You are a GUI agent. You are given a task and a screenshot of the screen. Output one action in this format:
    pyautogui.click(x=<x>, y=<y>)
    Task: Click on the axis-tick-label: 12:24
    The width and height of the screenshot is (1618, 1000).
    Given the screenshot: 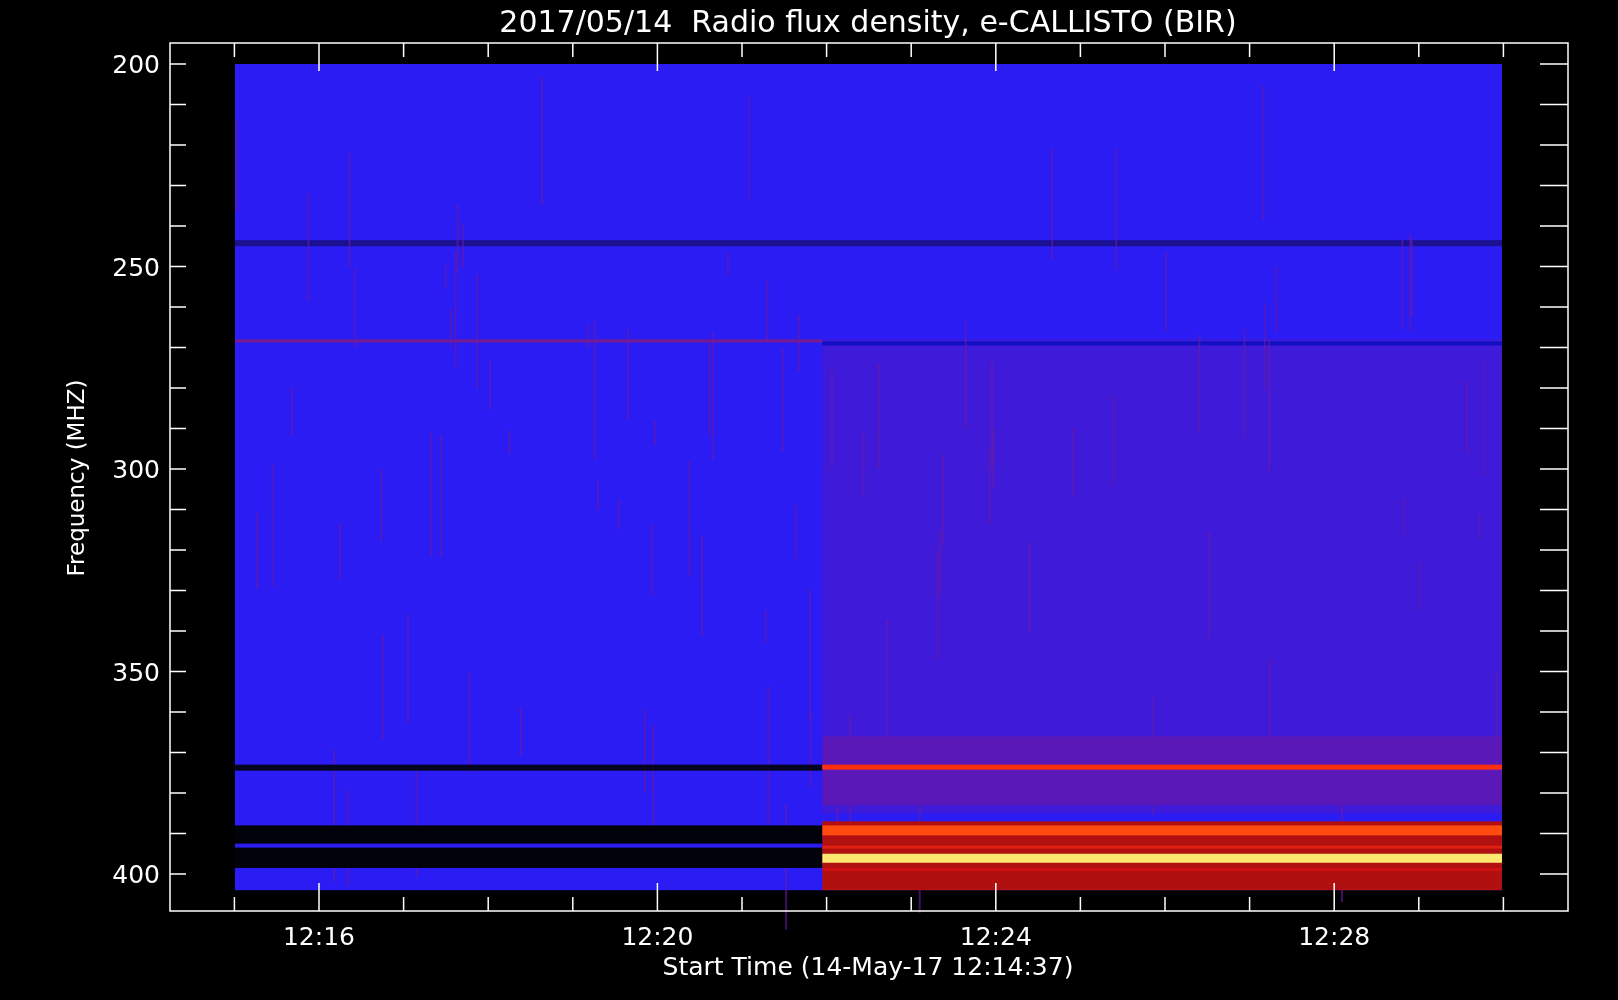 What is the action you would take?
    pyautogui.click(x=995, y=936)
    